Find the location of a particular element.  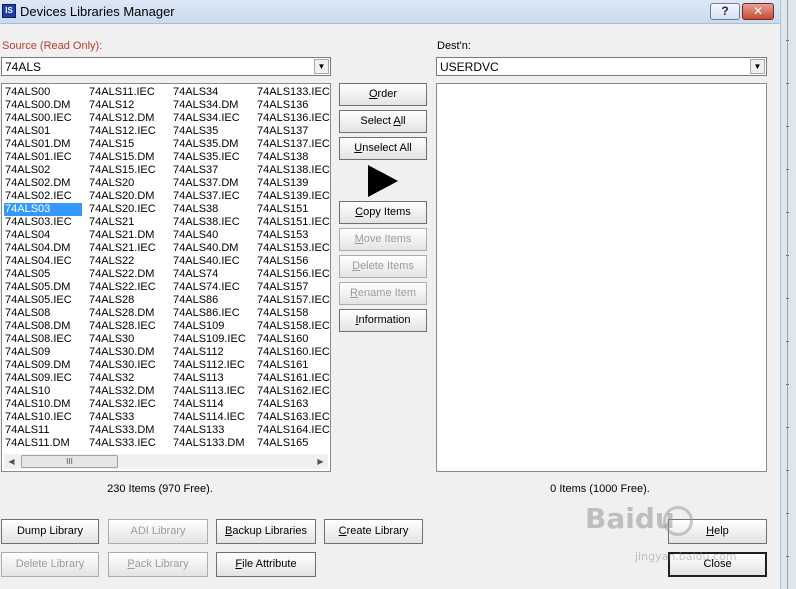

list-item: 74ALS35 is located at coordinates (214, 131).